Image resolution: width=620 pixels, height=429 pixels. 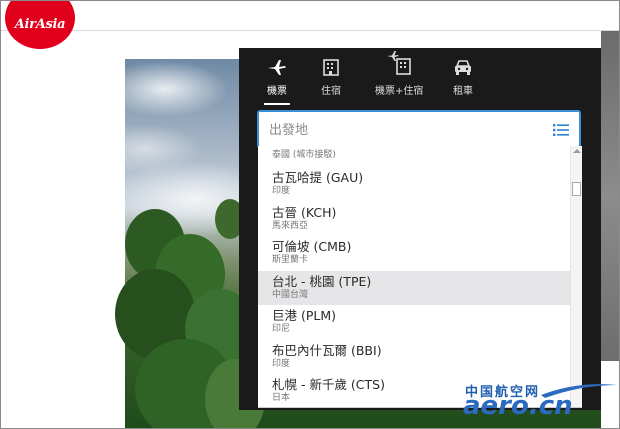 What do you see at coordinates (331, 70) in the screenshot?
I see `hotel-icon` at bounding box center [331, 70].